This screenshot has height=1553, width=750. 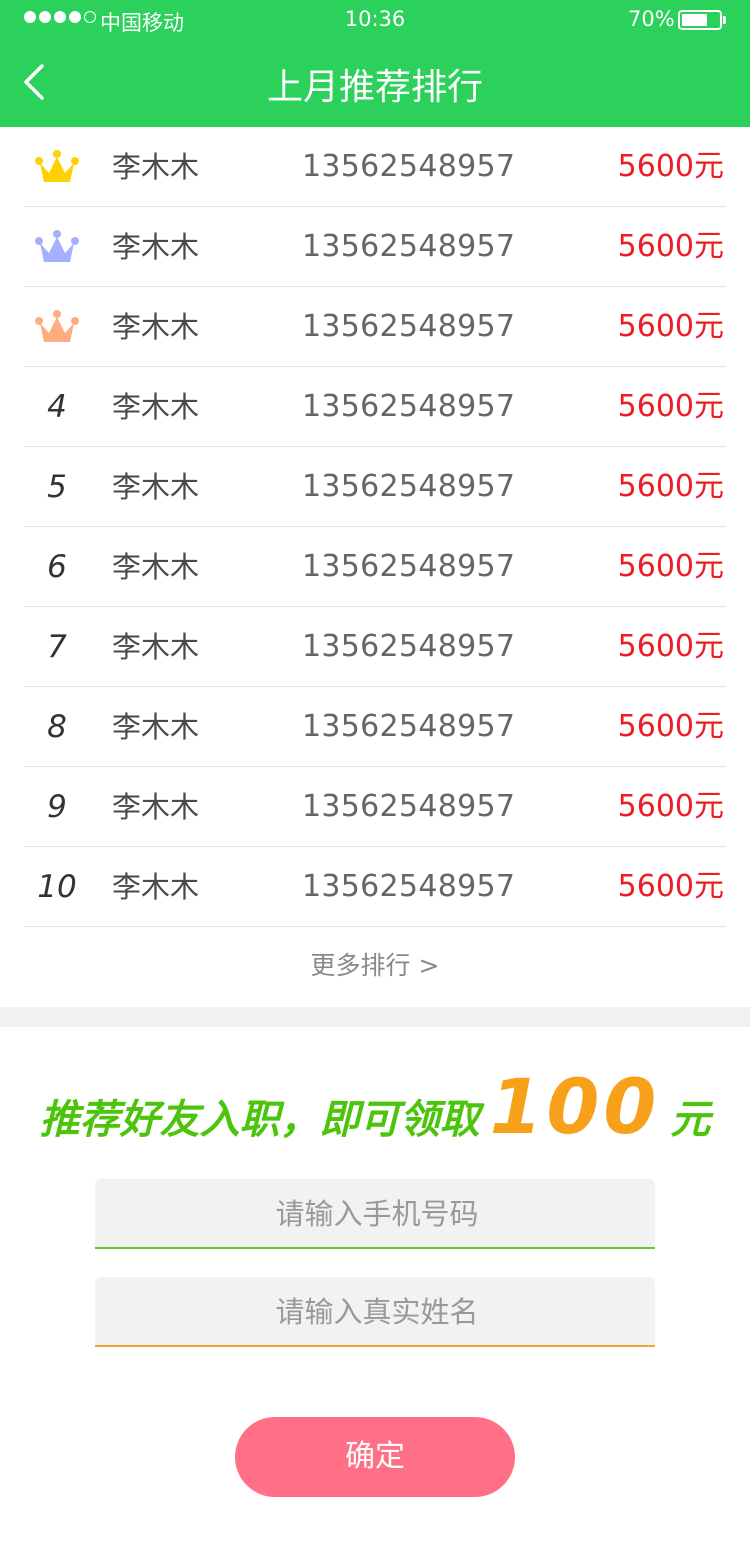 What do you see at coordinates (57, 407) in the screenshot?
I see `rank-number: 4` at bounding box center [57, 407].